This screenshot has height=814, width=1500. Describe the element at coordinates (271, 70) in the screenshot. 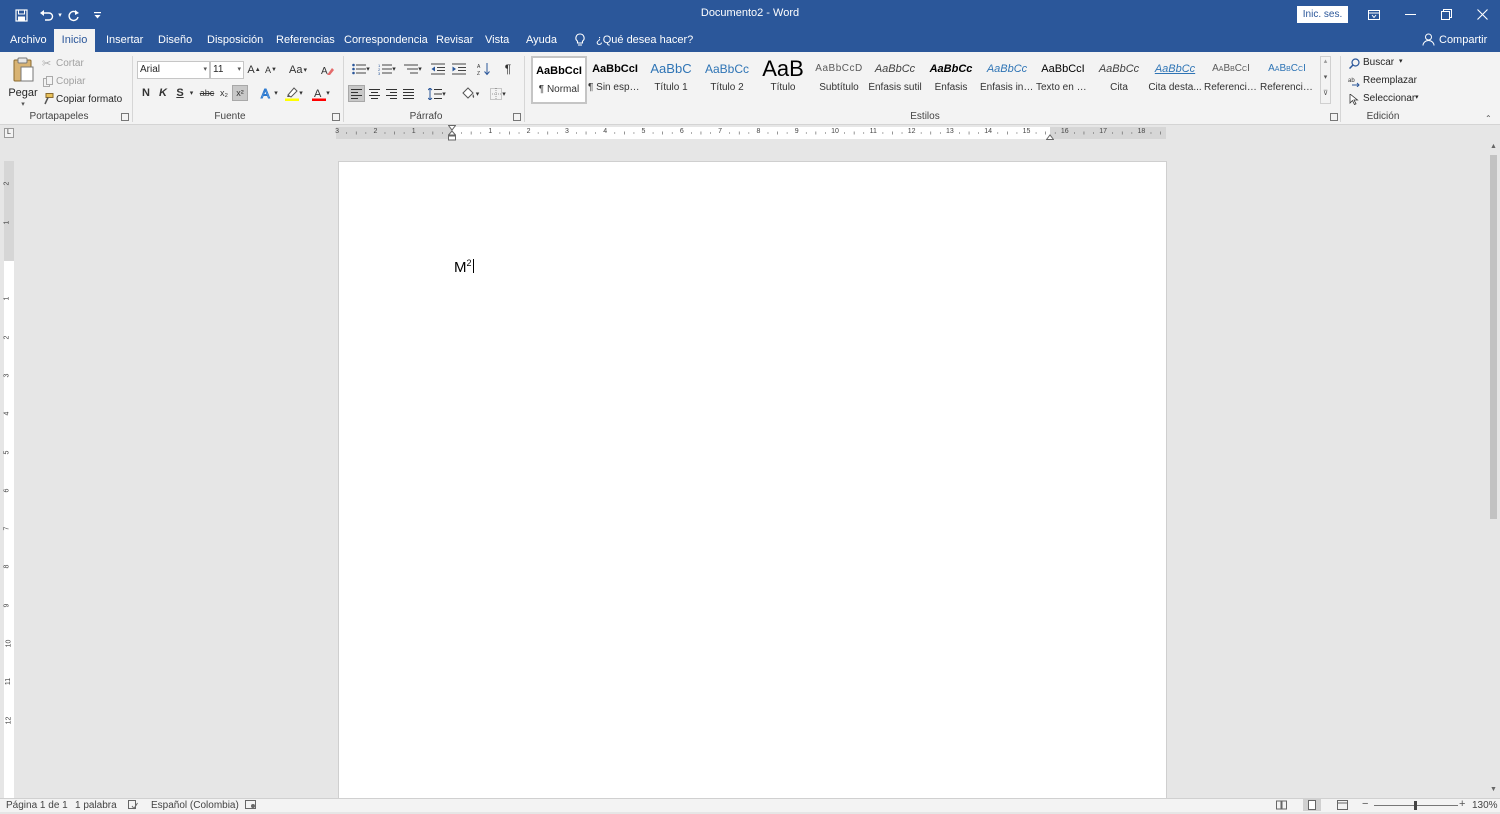

I see `shrink-font-button: A ▼` at that location.